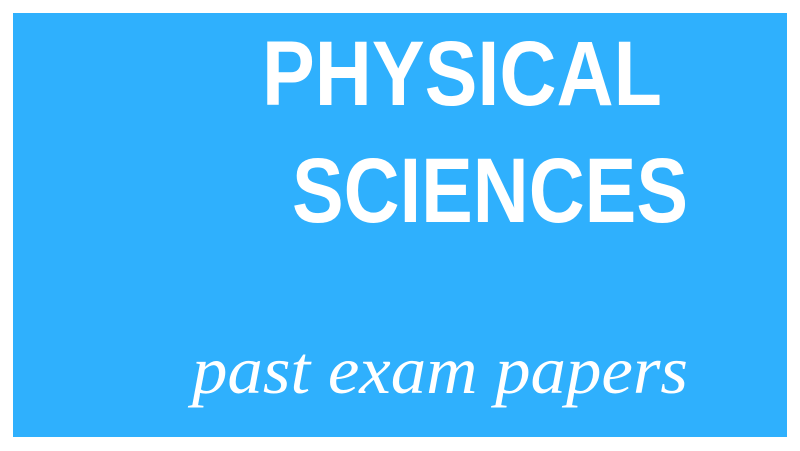  I want to click on title-line-2: SCIENCES, so click(490, 191).